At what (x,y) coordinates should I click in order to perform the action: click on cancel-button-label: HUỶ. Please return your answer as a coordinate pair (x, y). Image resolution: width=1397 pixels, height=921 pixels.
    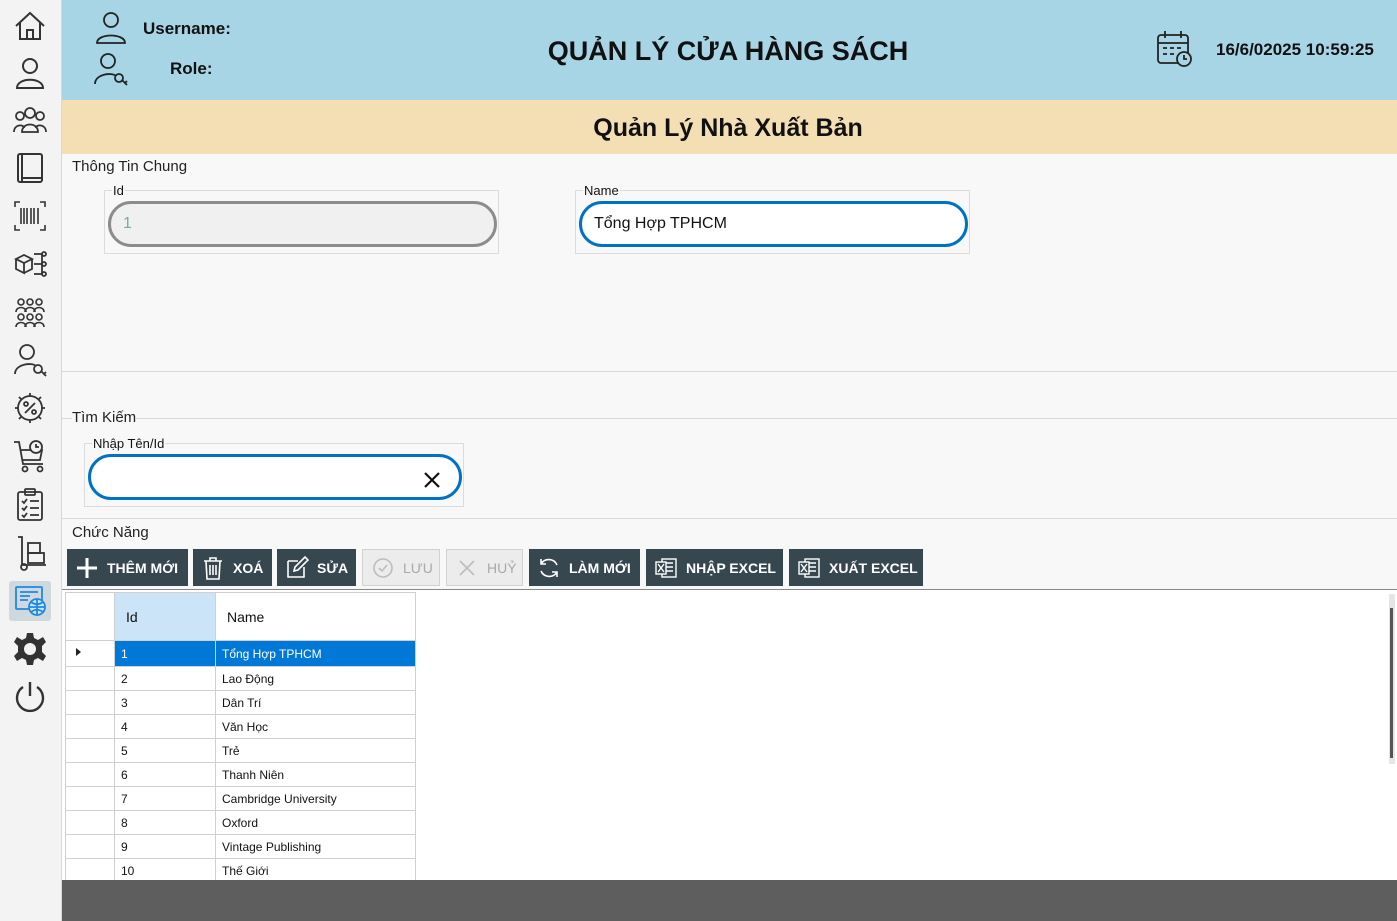
    Looking at the image, I should click on (502, 567).